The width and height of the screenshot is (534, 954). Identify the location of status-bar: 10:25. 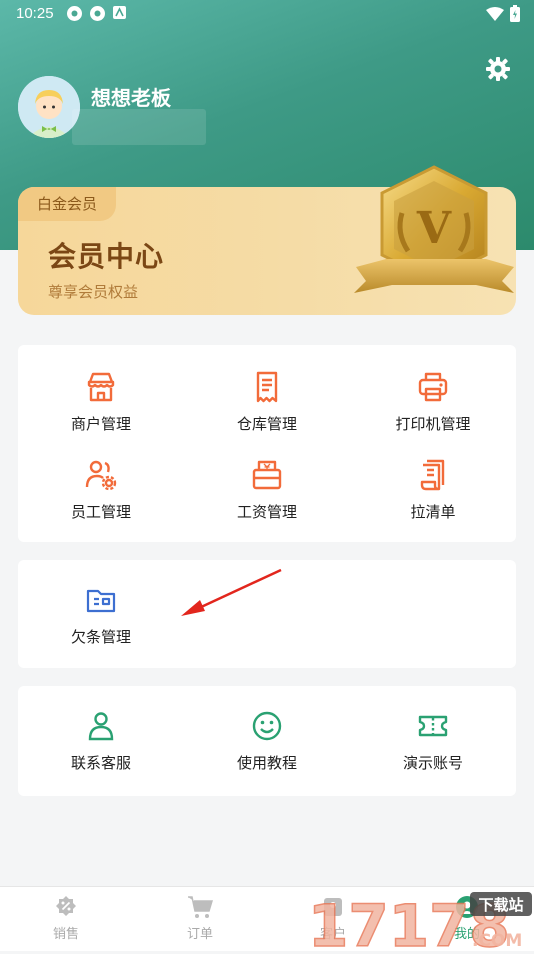
(267, 14).